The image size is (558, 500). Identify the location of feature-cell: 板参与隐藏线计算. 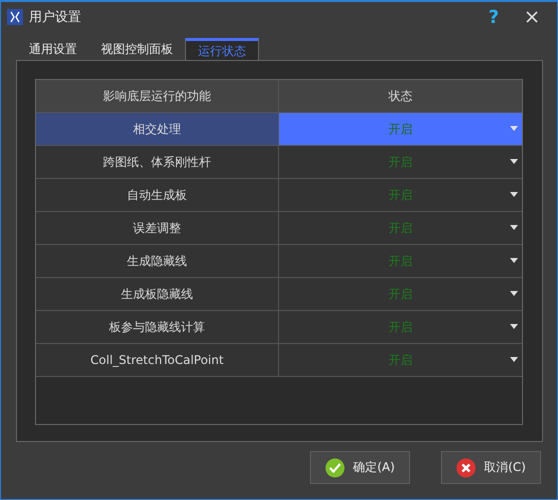
(157, 327).